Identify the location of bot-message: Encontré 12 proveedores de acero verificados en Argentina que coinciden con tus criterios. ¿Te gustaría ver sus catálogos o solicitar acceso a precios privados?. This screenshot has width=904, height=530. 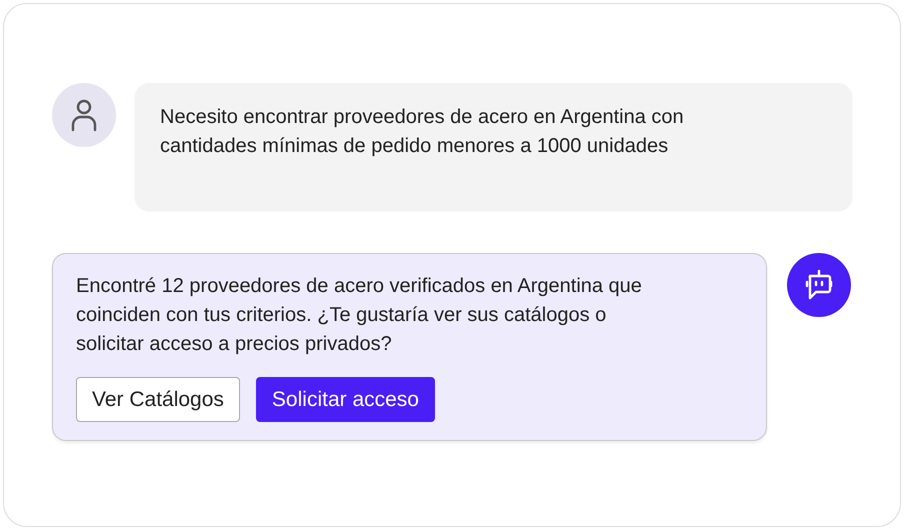
(359, 315).